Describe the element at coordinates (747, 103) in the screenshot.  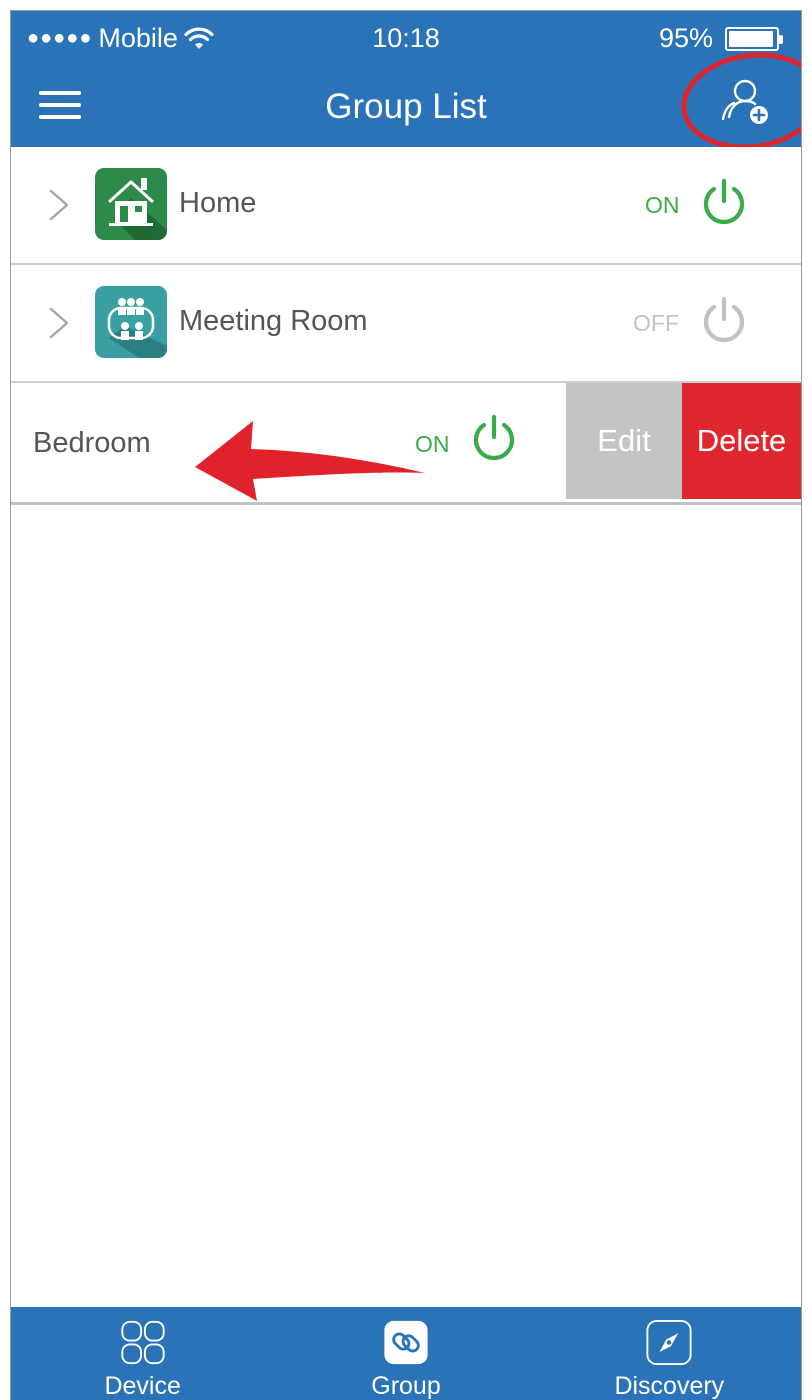
I see `add-group-icon` at that location.